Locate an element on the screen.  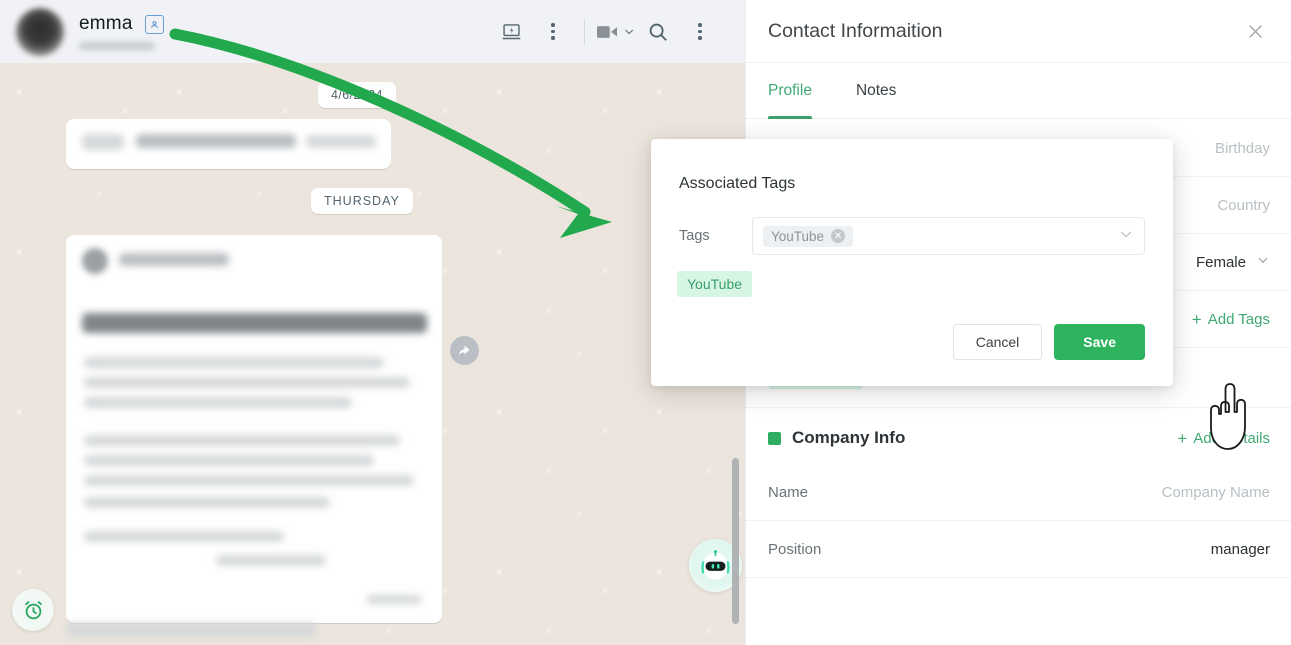
selected-tag-label: YouTube is located at coordinates (798, 236).